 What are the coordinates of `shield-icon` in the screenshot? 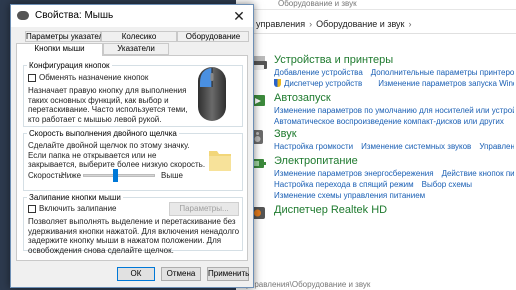 It's located at (277, 83).